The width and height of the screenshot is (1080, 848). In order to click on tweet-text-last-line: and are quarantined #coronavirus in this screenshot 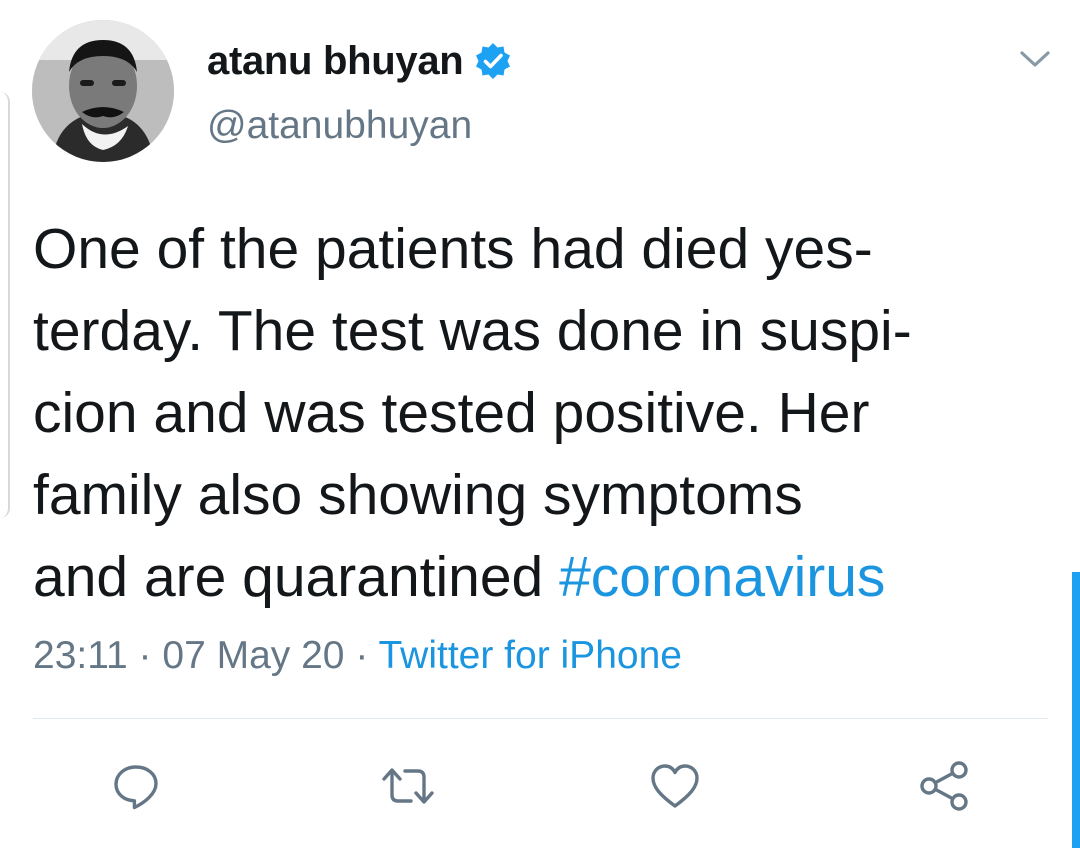, I will do `click(538, 577)`.